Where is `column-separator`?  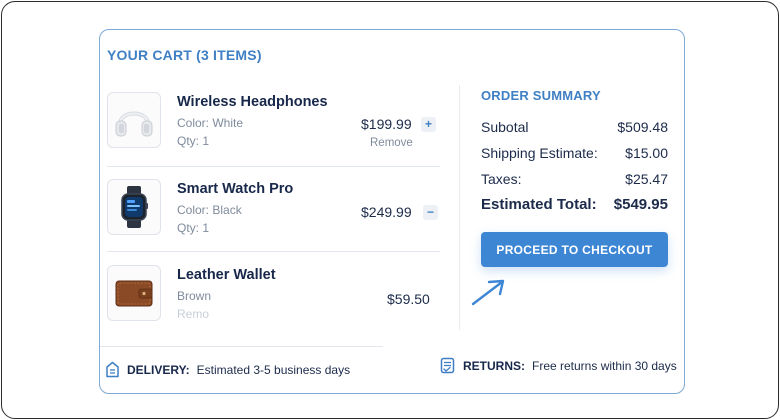 column-separator is located at coordinates (459, 207).